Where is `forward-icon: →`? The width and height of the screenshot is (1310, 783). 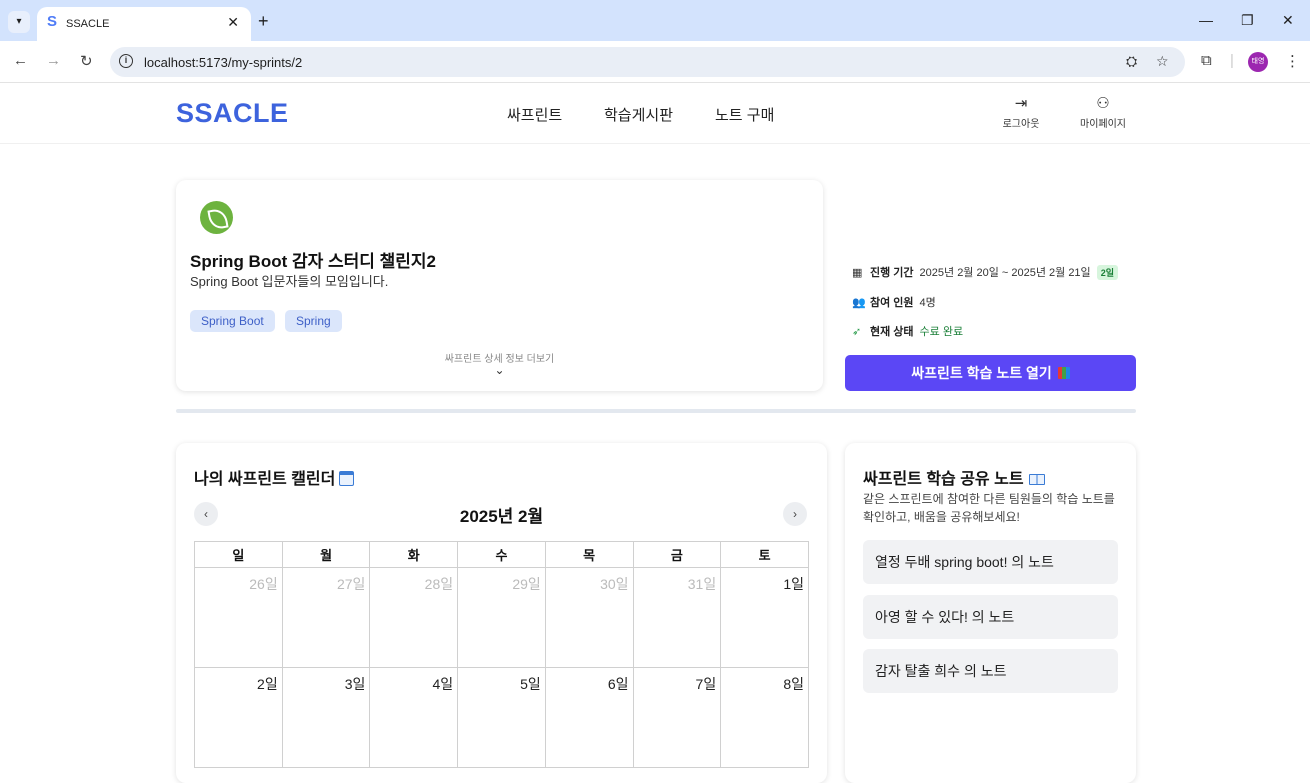
forward-icon: → is located at coordinates (53, 60).